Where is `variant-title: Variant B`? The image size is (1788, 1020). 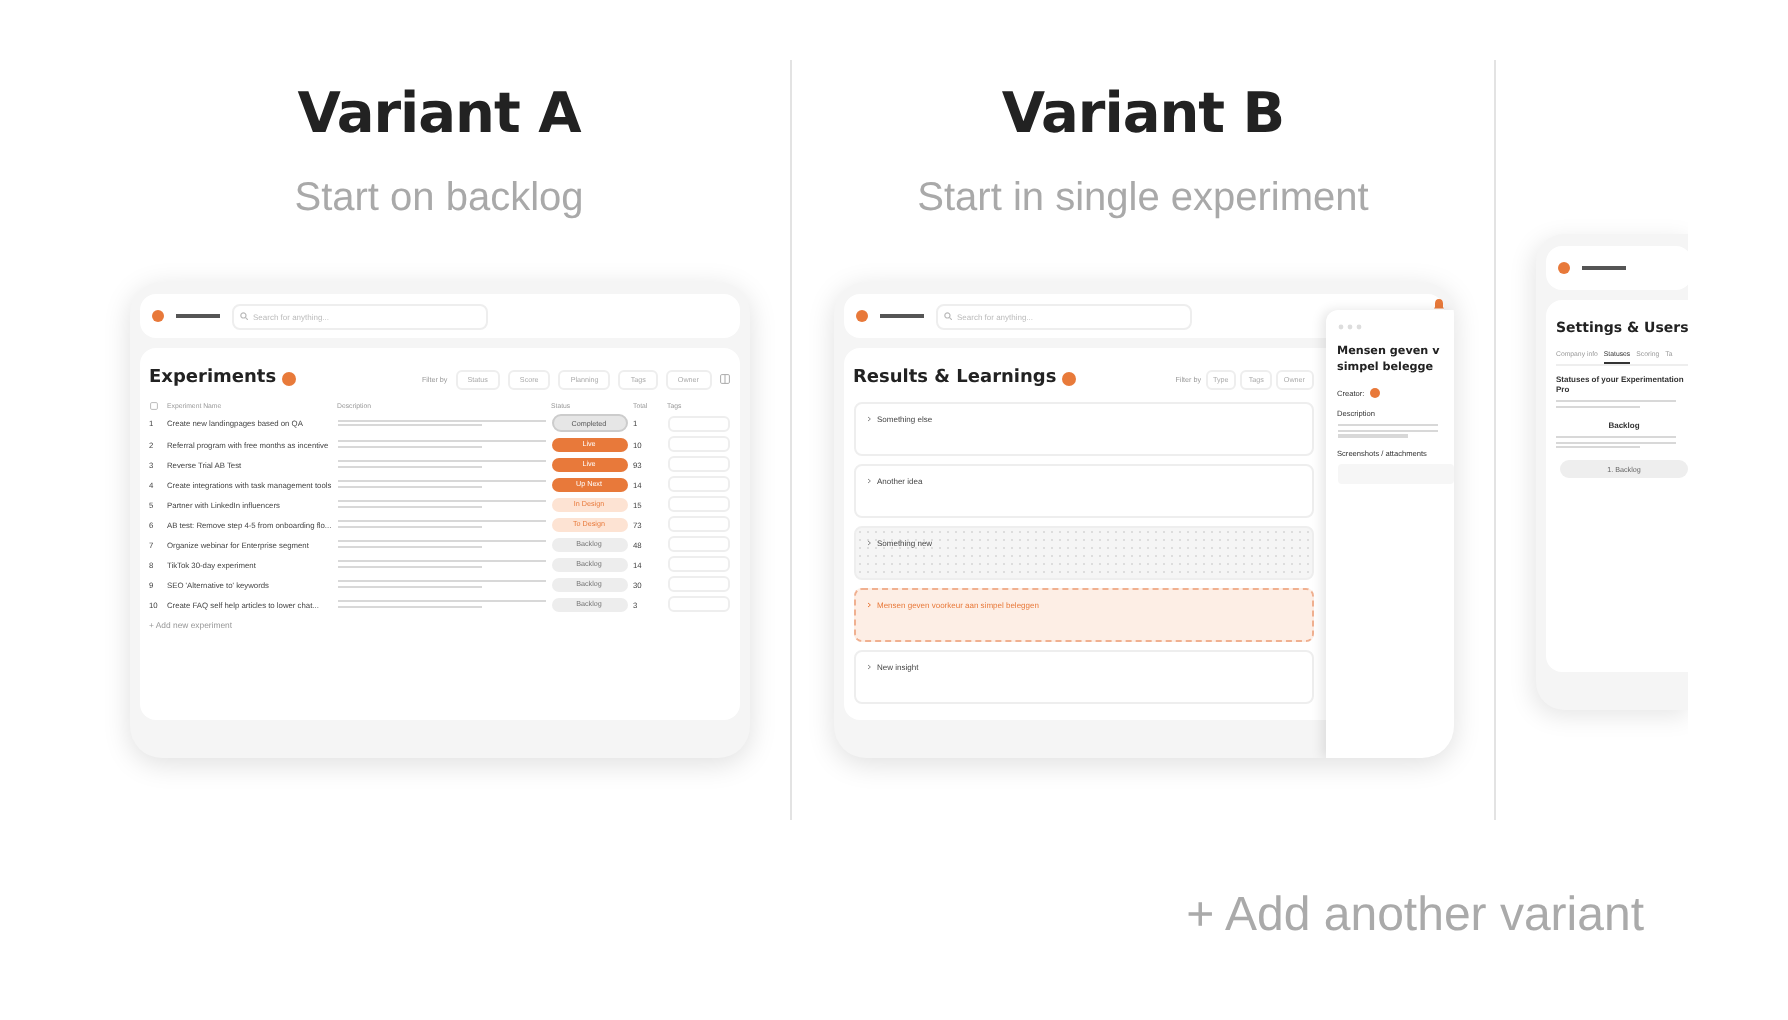 variant-title: Variant B is located at coordinates (1143, 114).